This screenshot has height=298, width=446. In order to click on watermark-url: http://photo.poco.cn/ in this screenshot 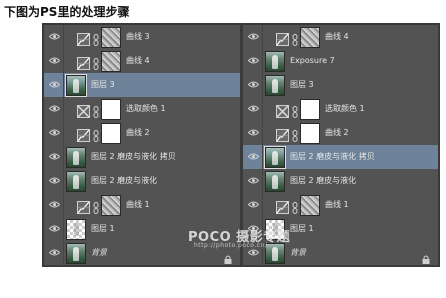, I will do `click(231, 245)`.